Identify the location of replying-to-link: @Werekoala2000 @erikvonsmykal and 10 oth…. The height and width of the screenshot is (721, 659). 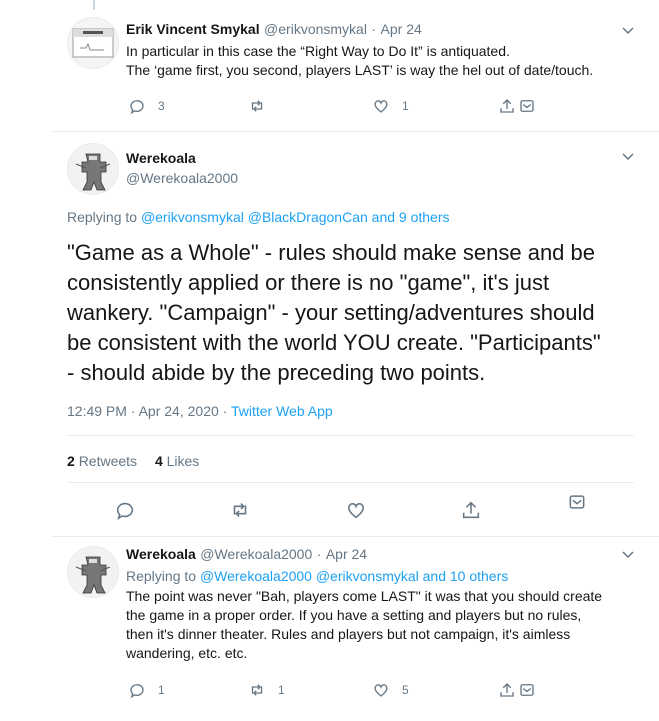
(354, 576).